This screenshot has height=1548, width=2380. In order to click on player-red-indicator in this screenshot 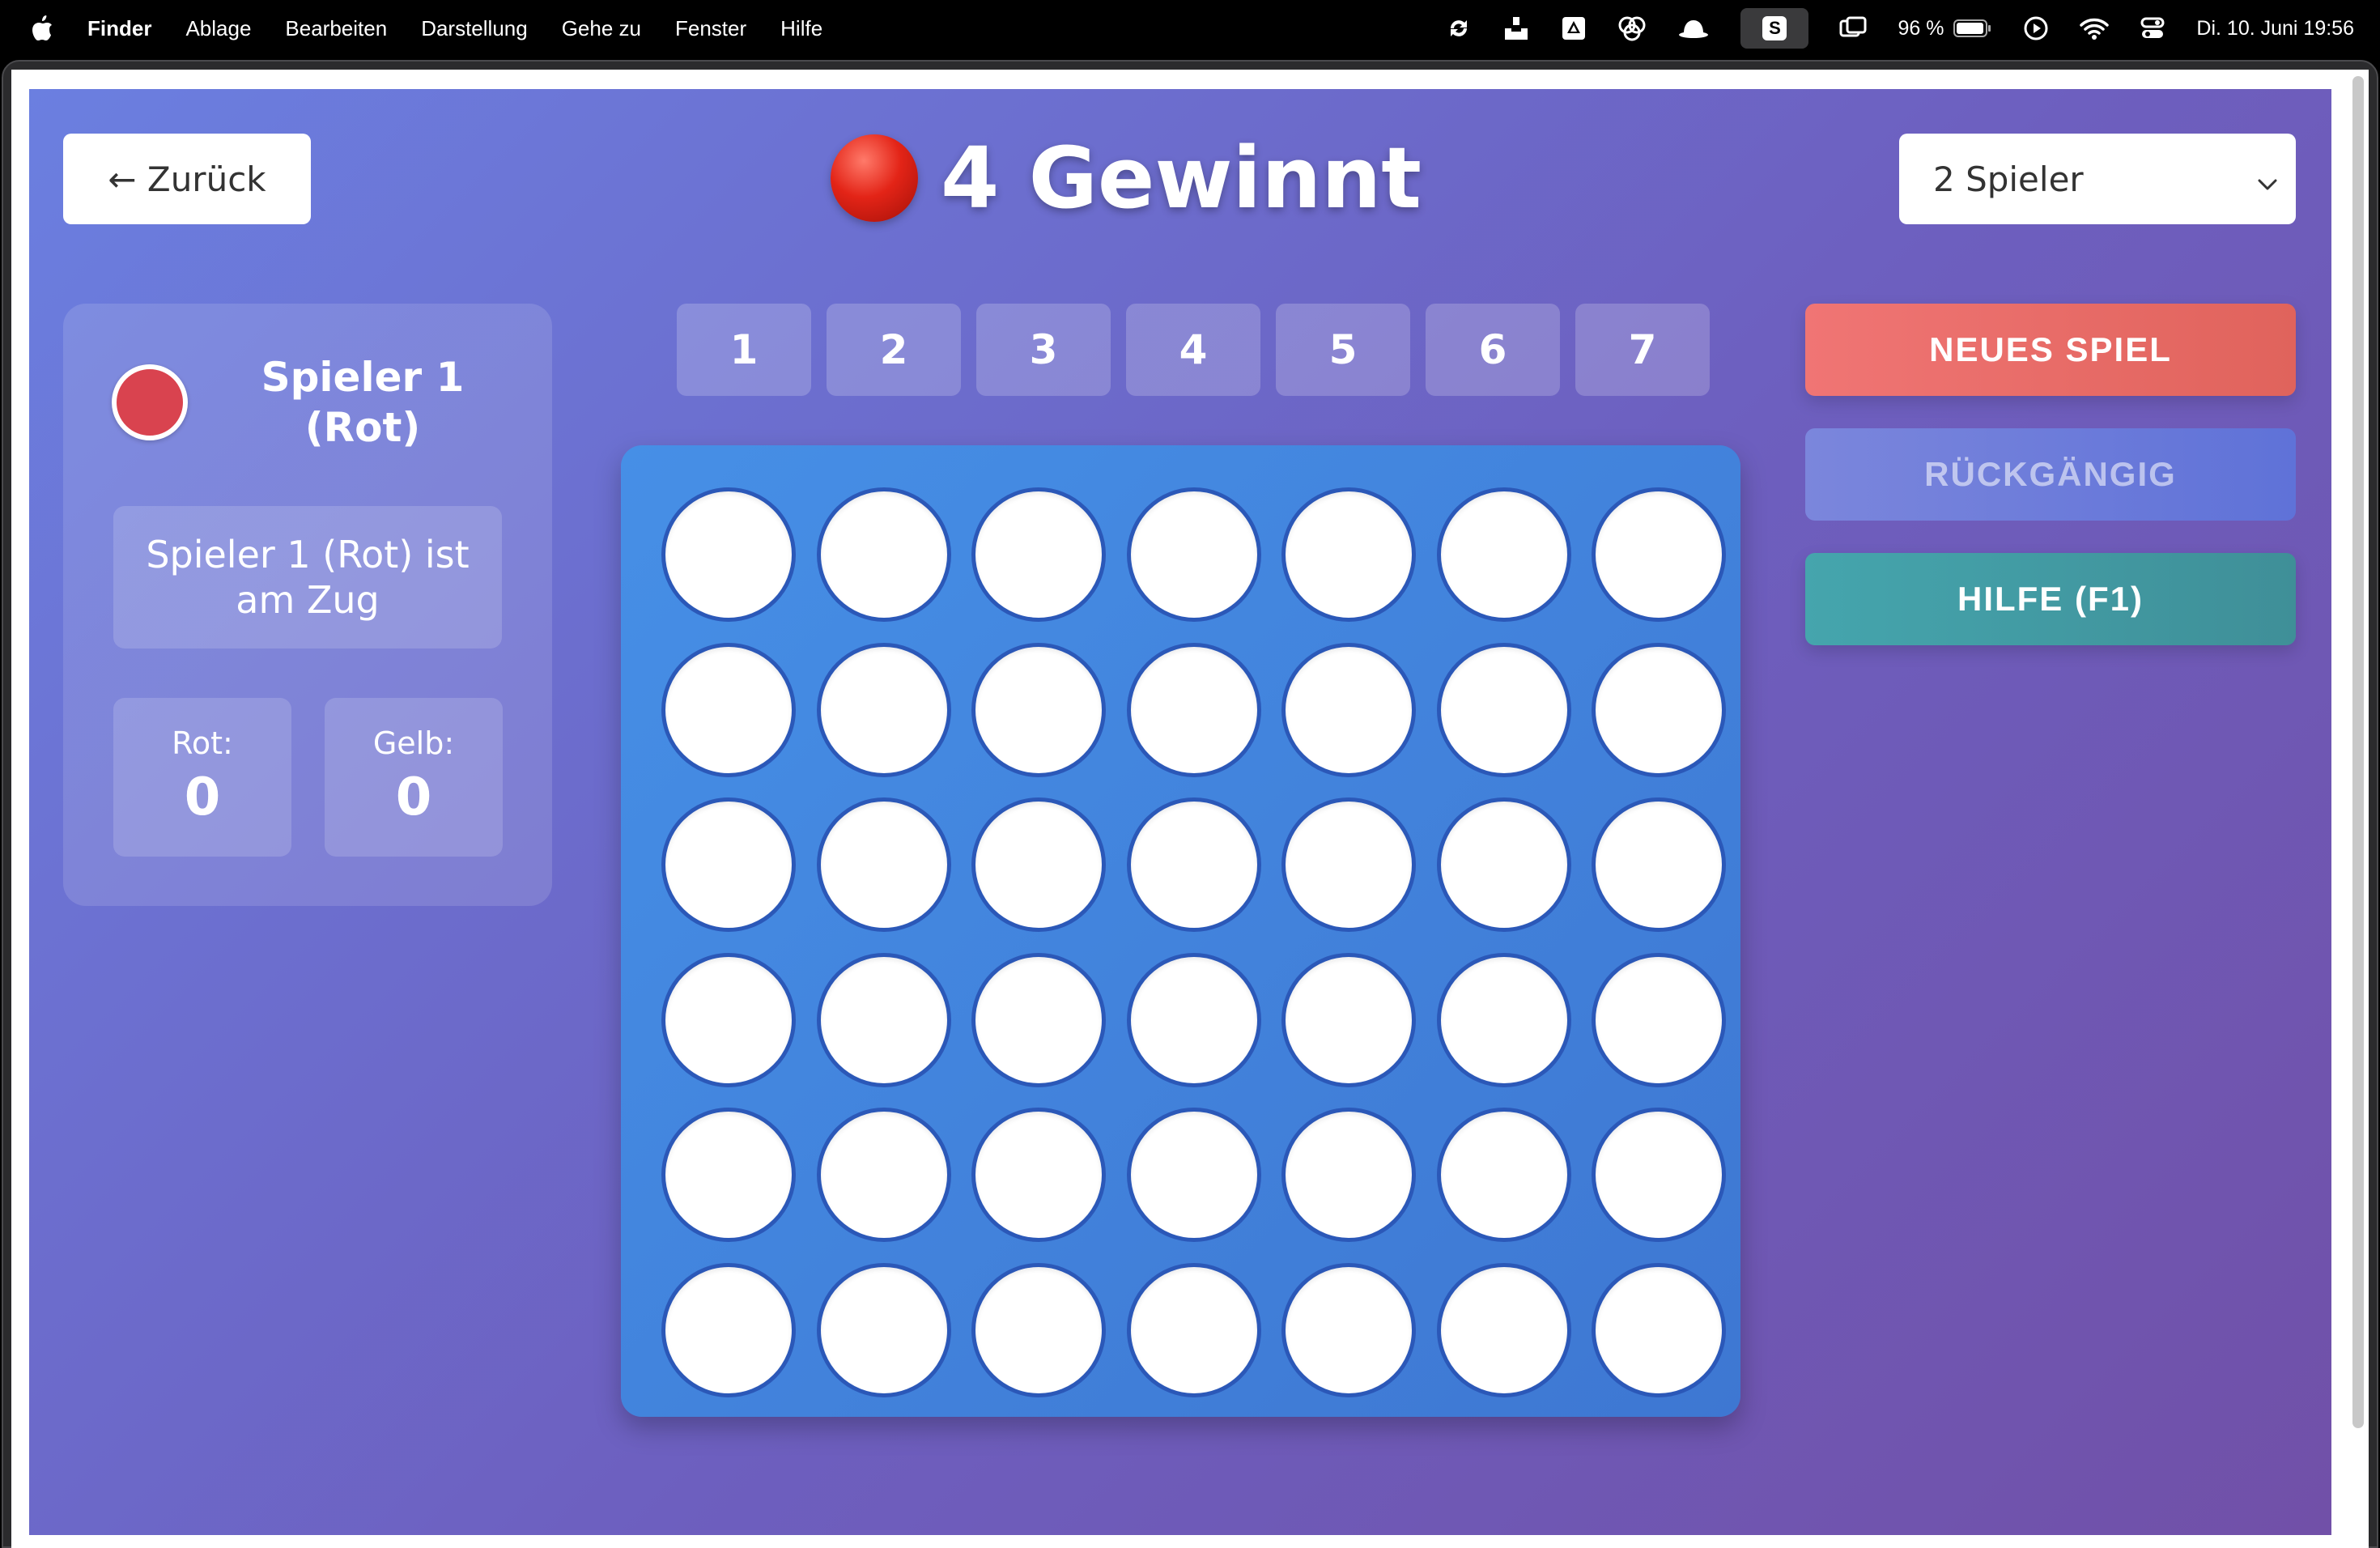, I will do `click(150, 402)`.